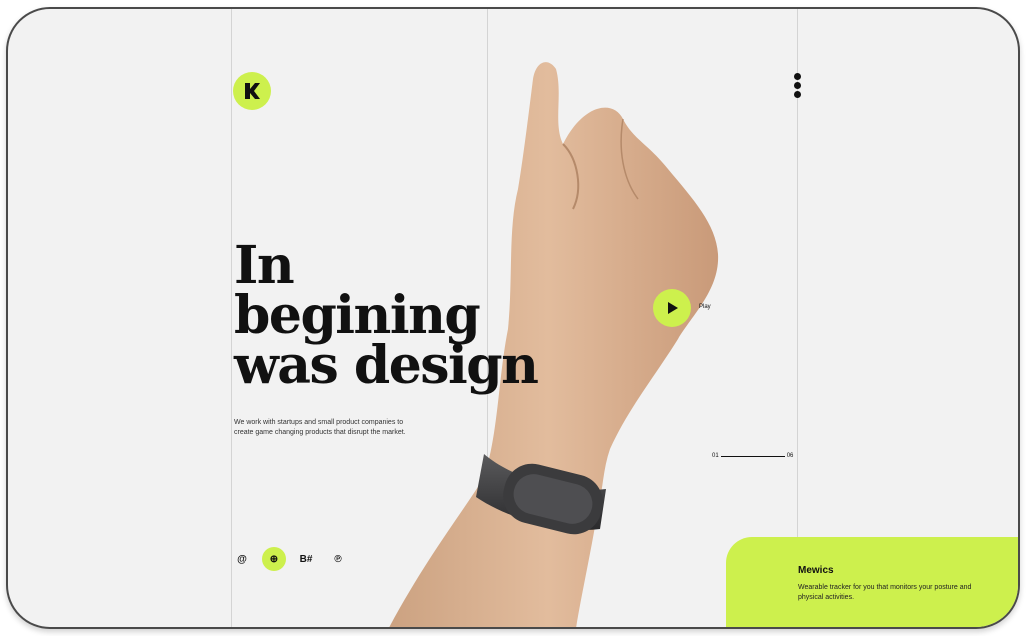 The height and width of the screenshot is (636, 1026). What do you see at coordinates (790, 456) in the screenshot?
I see `slide-total: 06` at bounding box center [790, 456].